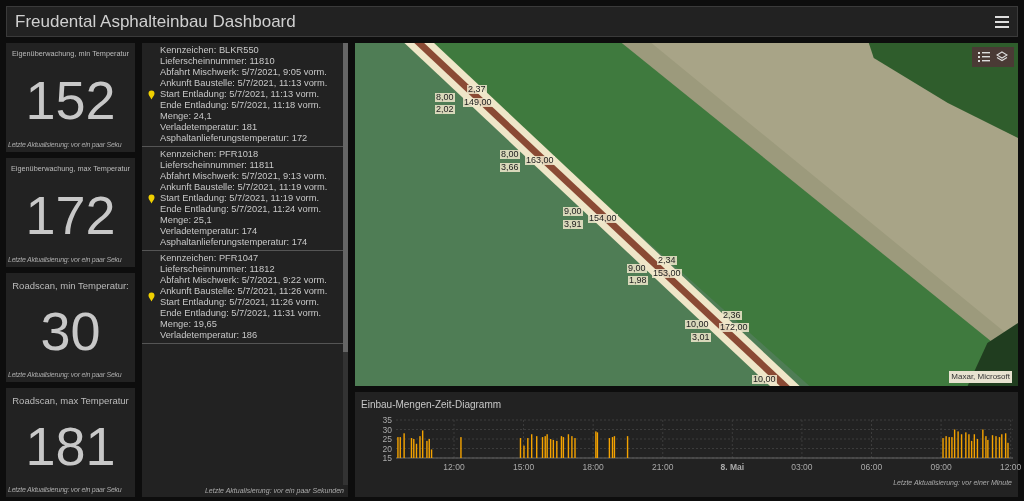 This screenshot has width=1024, height=501. What do you see at coordinates (70, 215) in the screenshot?
I see `indicator-value: 172` at bounding box center [70, 215].